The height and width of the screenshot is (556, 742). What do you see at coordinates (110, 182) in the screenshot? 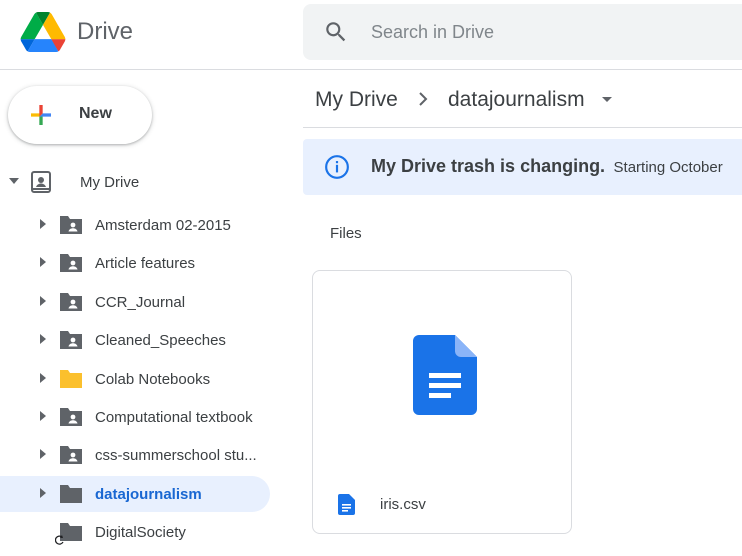
I see `sidebar-item-label: My Drive` at bounding box center [110, 182].